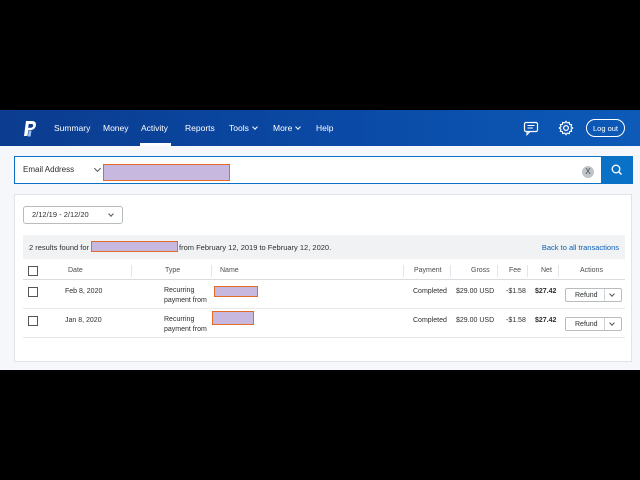 Image resolution: width=640 pixels, height=480 pixels. I want to click on column-header-payment: Payment, so click(428, 270).